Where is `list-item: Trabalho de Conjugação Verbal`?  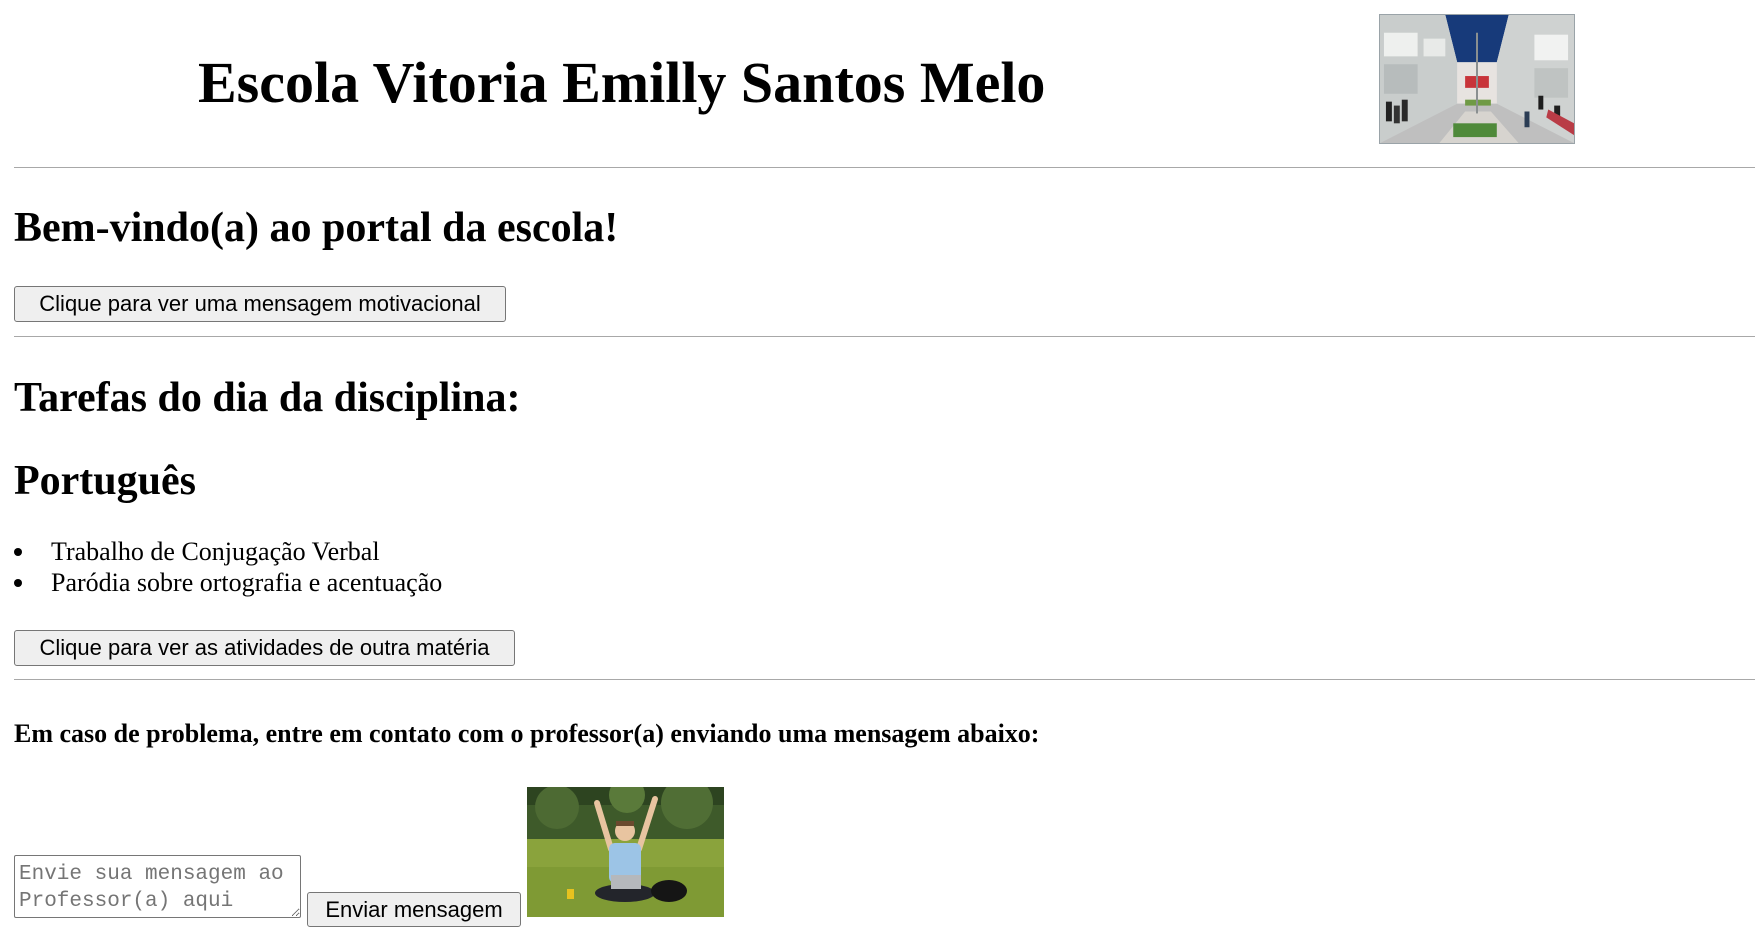
list-item: Trabalho de Conjugação Verbal is located at coordinates (228, 551).